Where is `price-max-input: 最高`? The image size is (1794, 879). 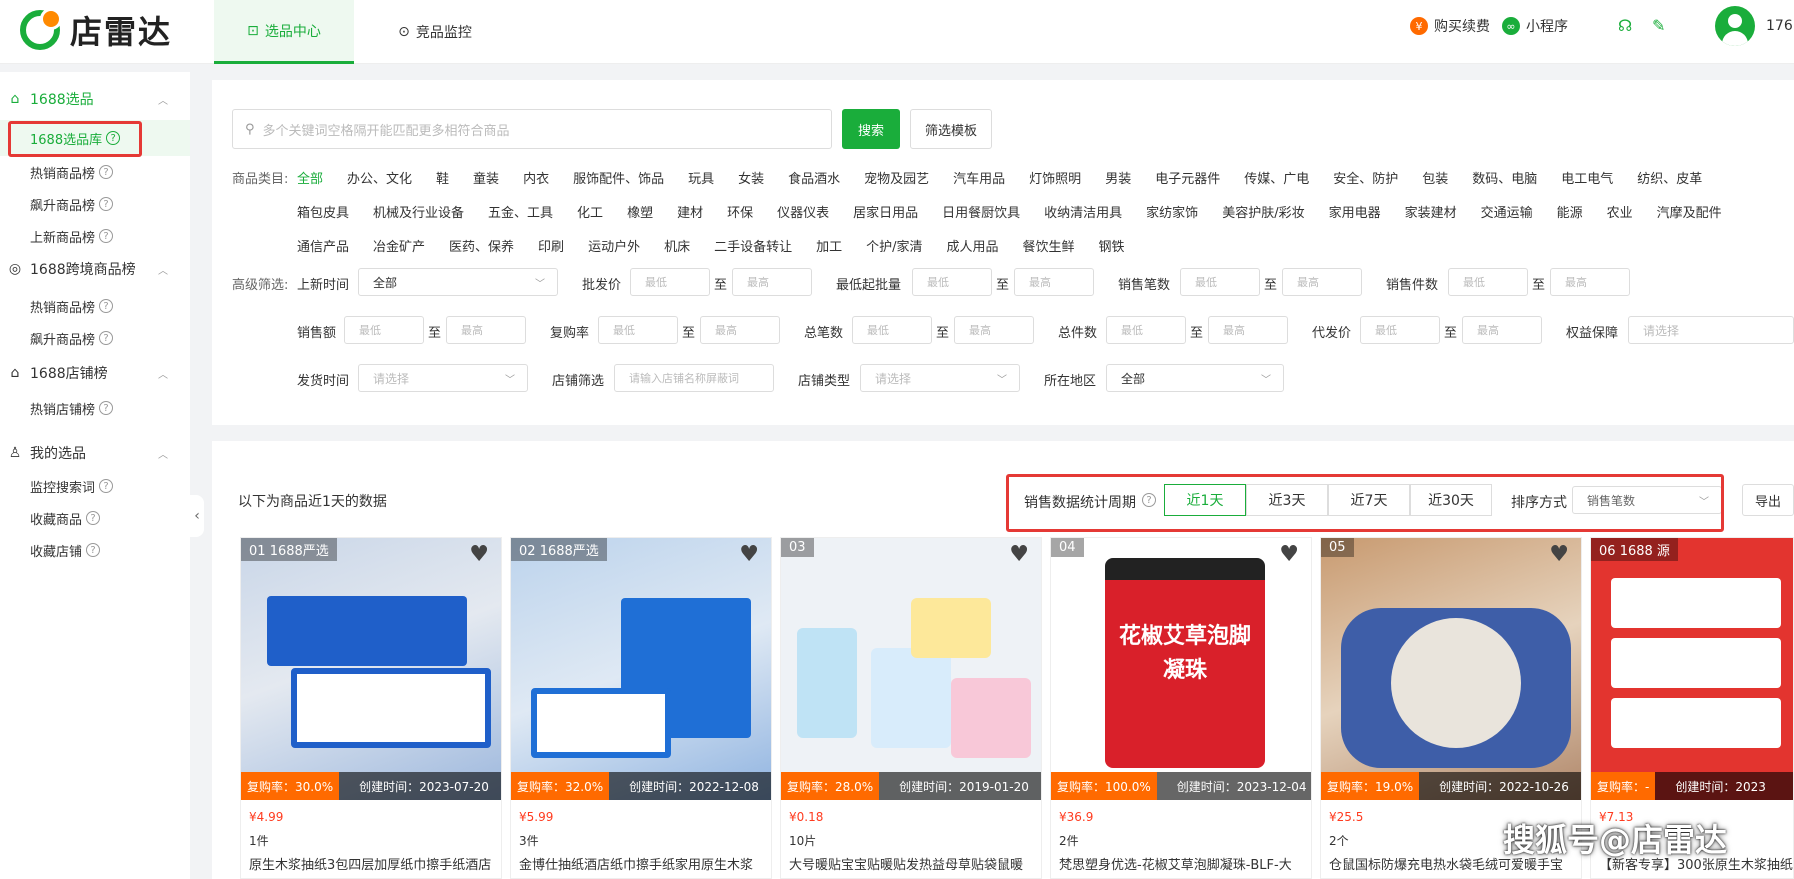 price-max-input: 最高 is located at coordinates (772, 282).